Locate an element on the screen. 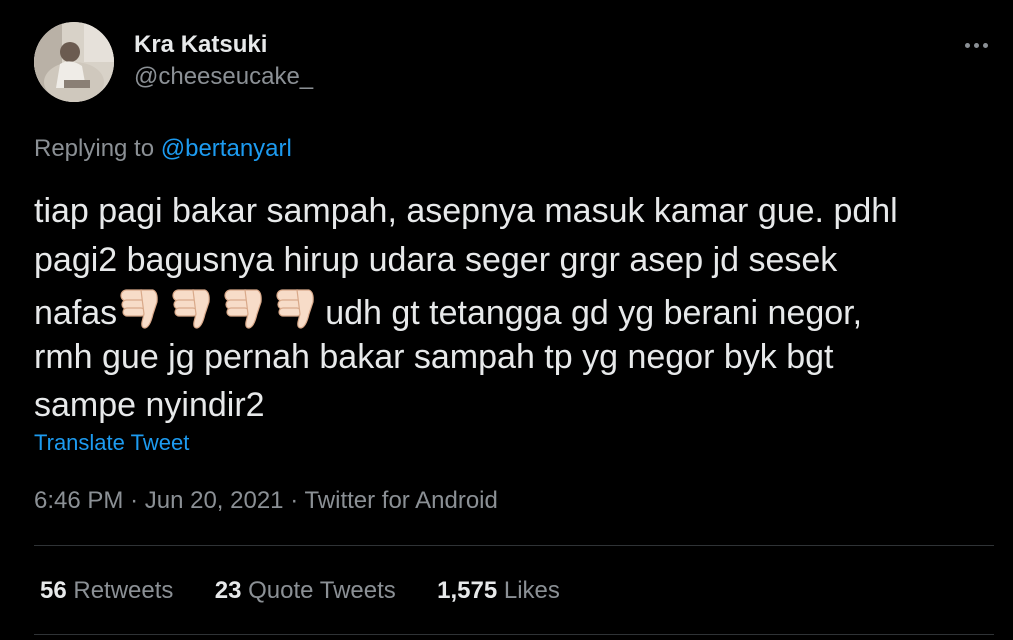  engagement-stats: 56 Retweets 23 Quote Tweets 1,575 Likes is located at coordinates (300, 591).